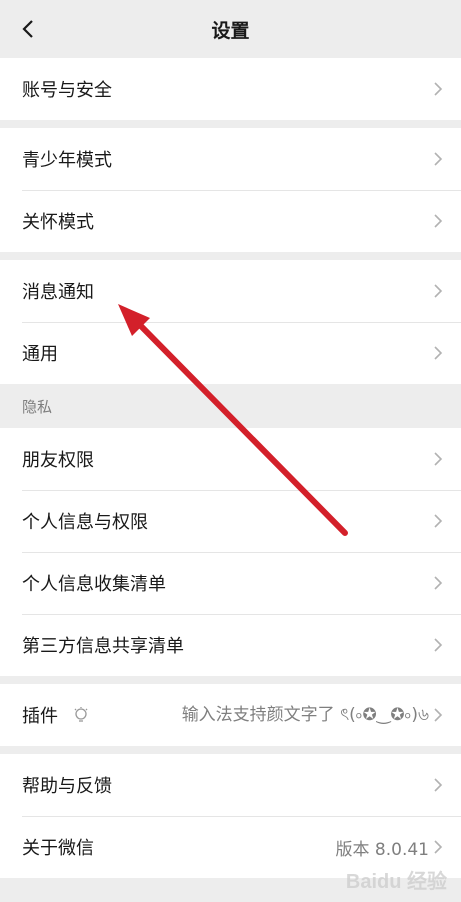 The width and height of the screenshot is (461, 902). I want to click on plugins-hint: 输入法支持颜文字了 ৎ(৹✪‿✪৹)৬, so click(305, 715).